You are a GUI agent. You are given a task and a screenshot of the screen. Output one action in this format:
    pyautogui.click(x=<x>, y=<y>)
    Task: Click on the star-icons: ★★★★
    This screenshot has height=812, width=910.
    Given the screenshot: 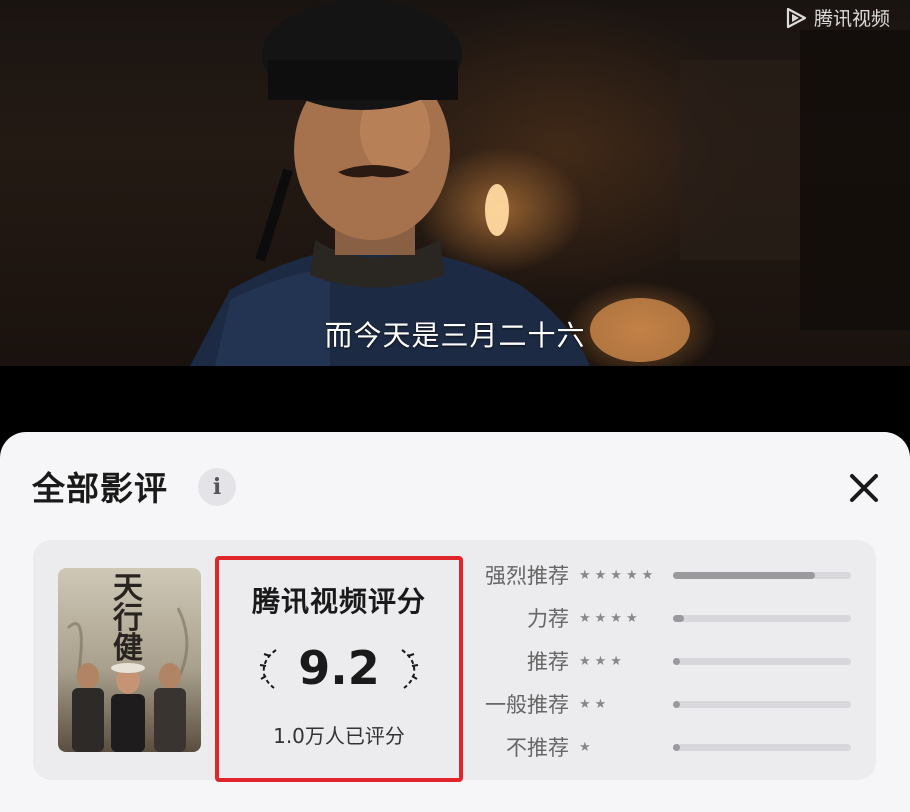 What is the action you would take?
    pyautogui.click(x=610, y=618)
    